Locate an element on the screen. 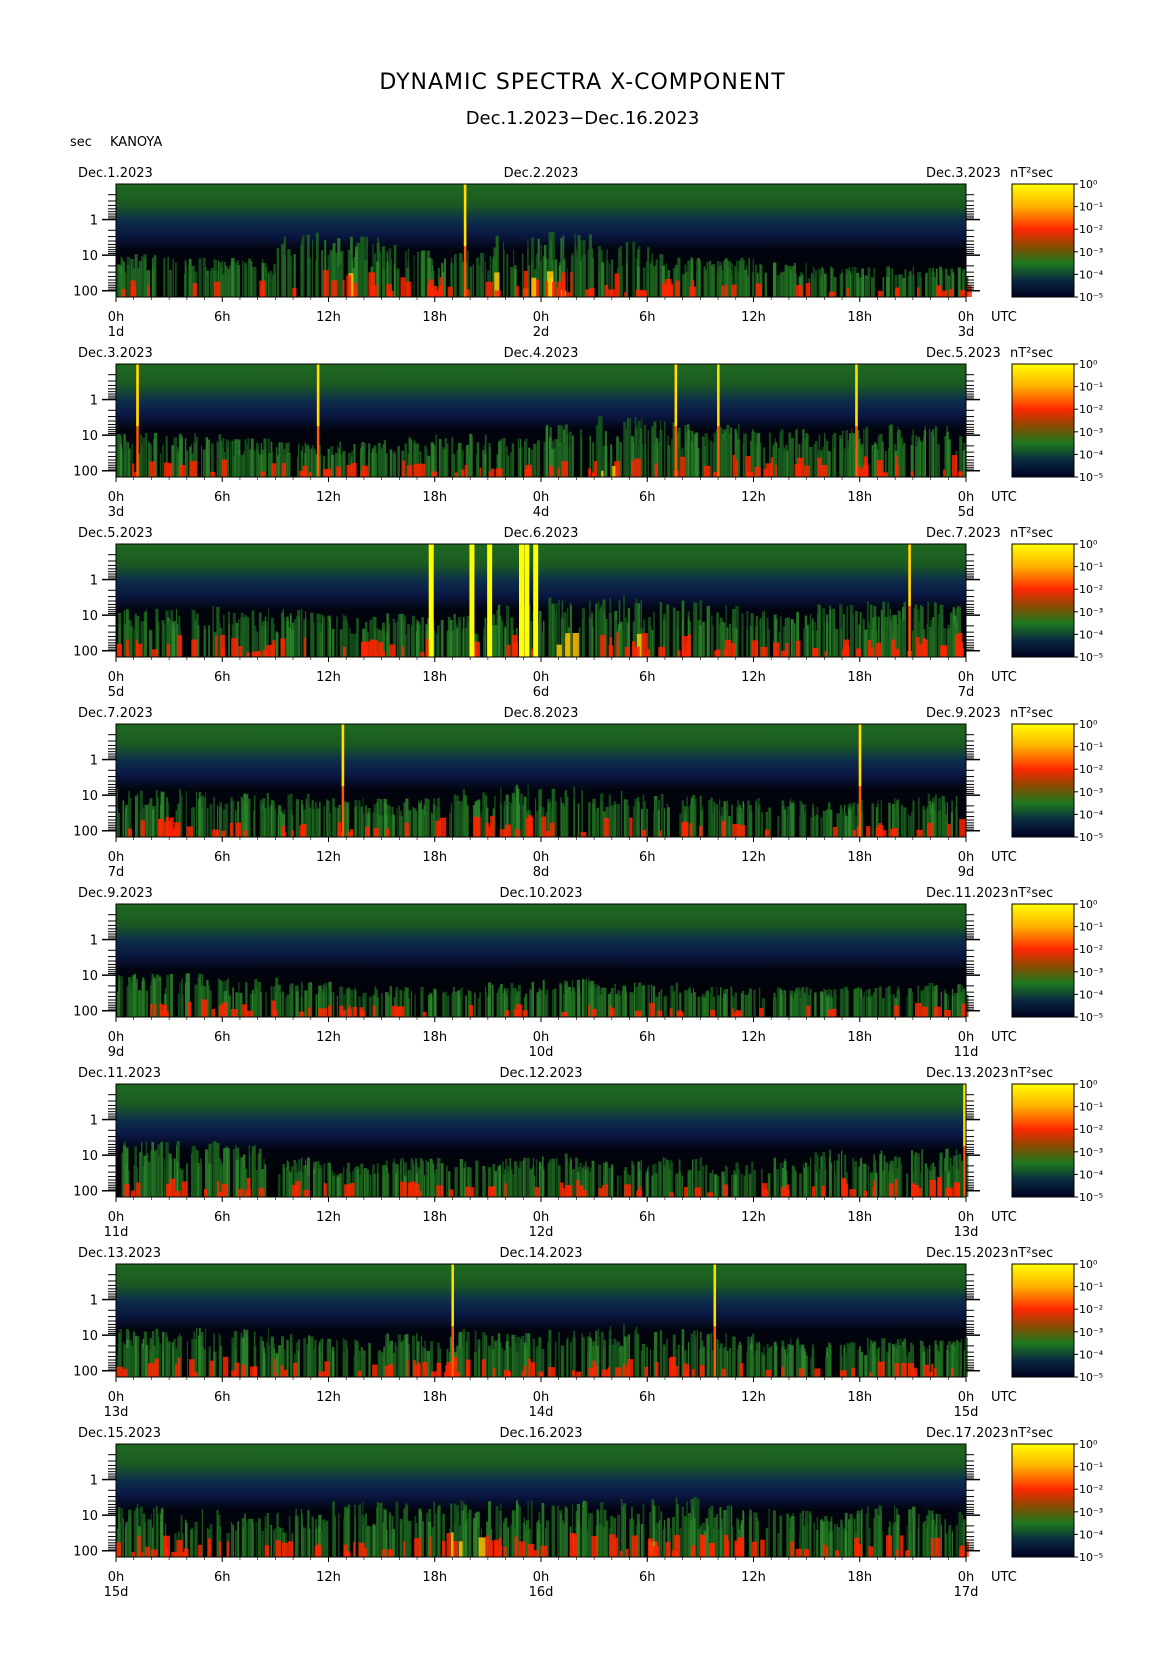 Image resolution: width=1165 pixels, height=1679 pixels. panel-start-date: Dec.7.2023 is located at coordinates (115, 713).